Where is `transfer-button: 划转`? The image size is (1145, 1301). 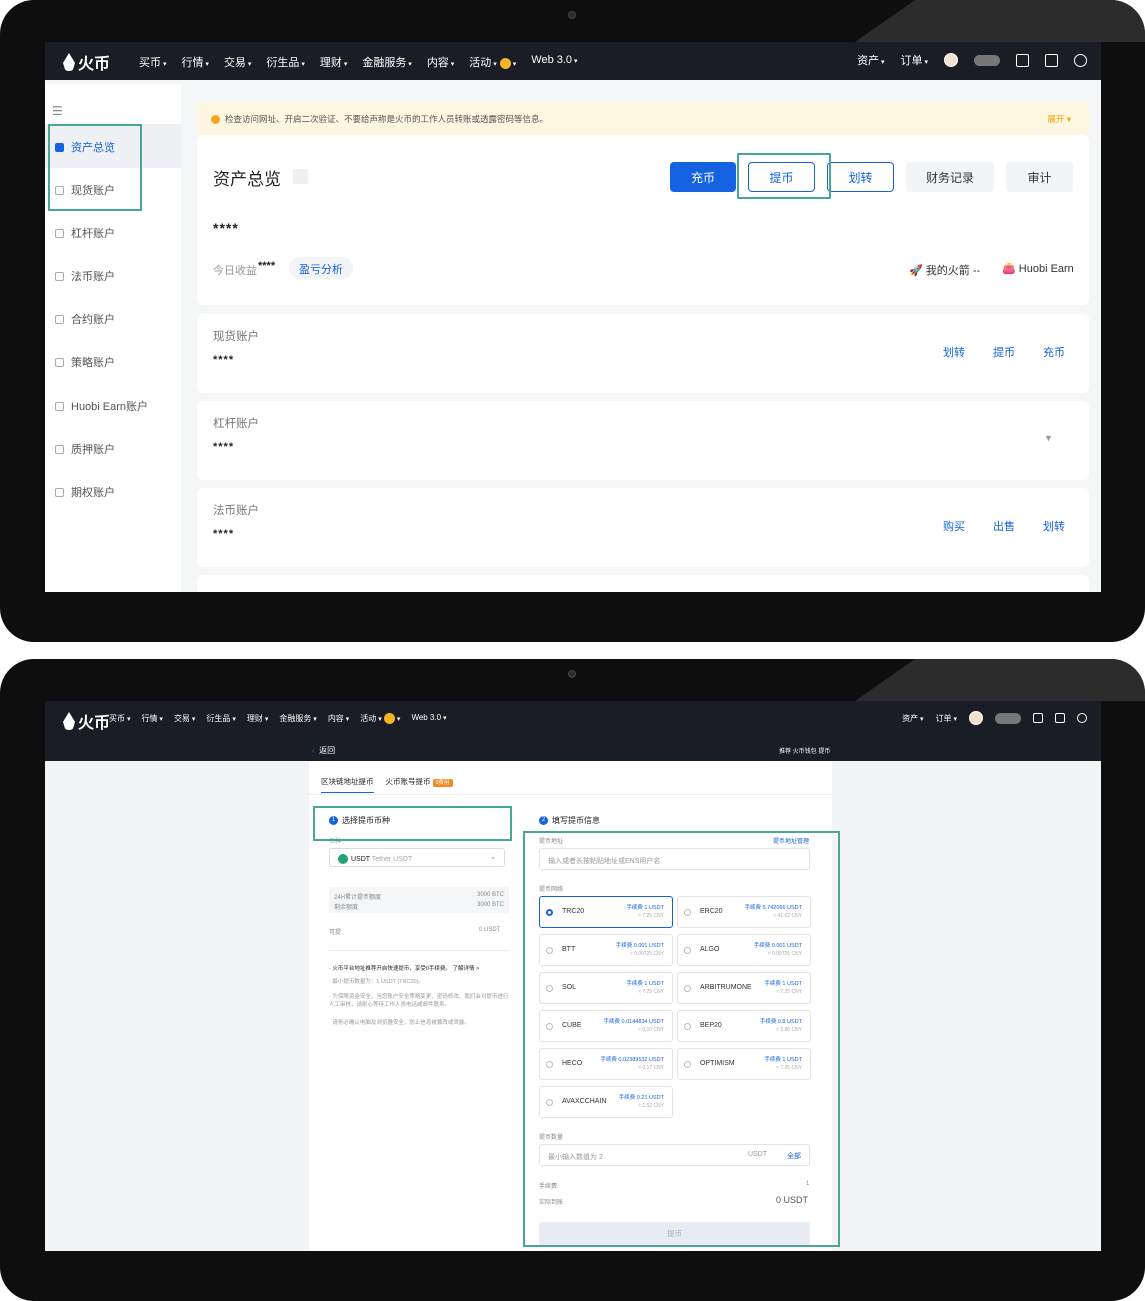 transfer-button: 划转 is located at coordinates (860, 177).